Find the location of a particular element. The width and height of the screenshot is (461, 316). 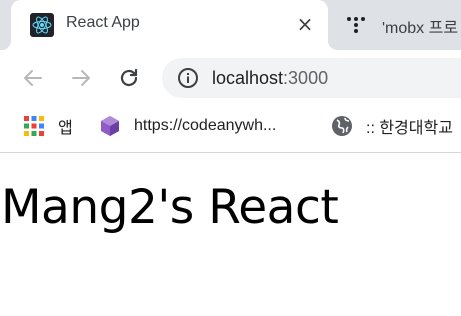

address-bar: localhost:3000 is located at coordinates (311, 78).